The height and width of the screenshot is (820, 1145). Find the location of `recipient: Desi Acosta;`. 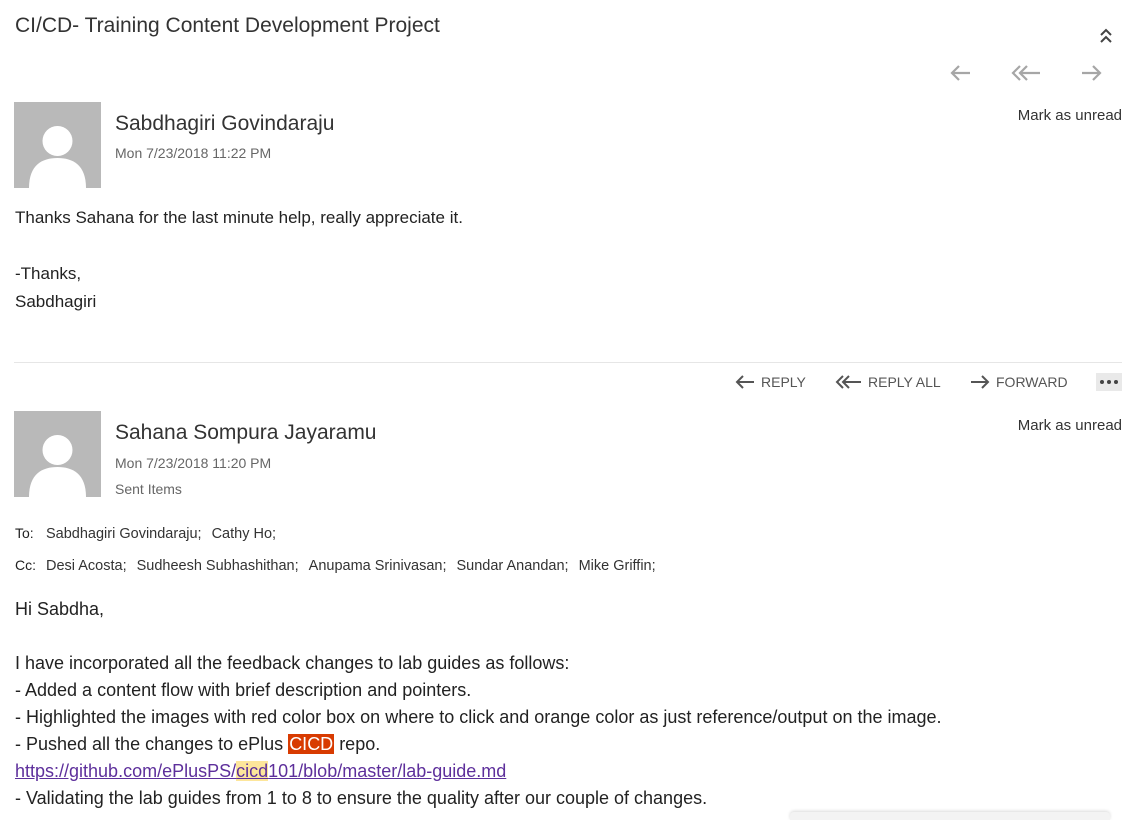

recipient: Desi Acosta; is located at coordinates (86, 566).